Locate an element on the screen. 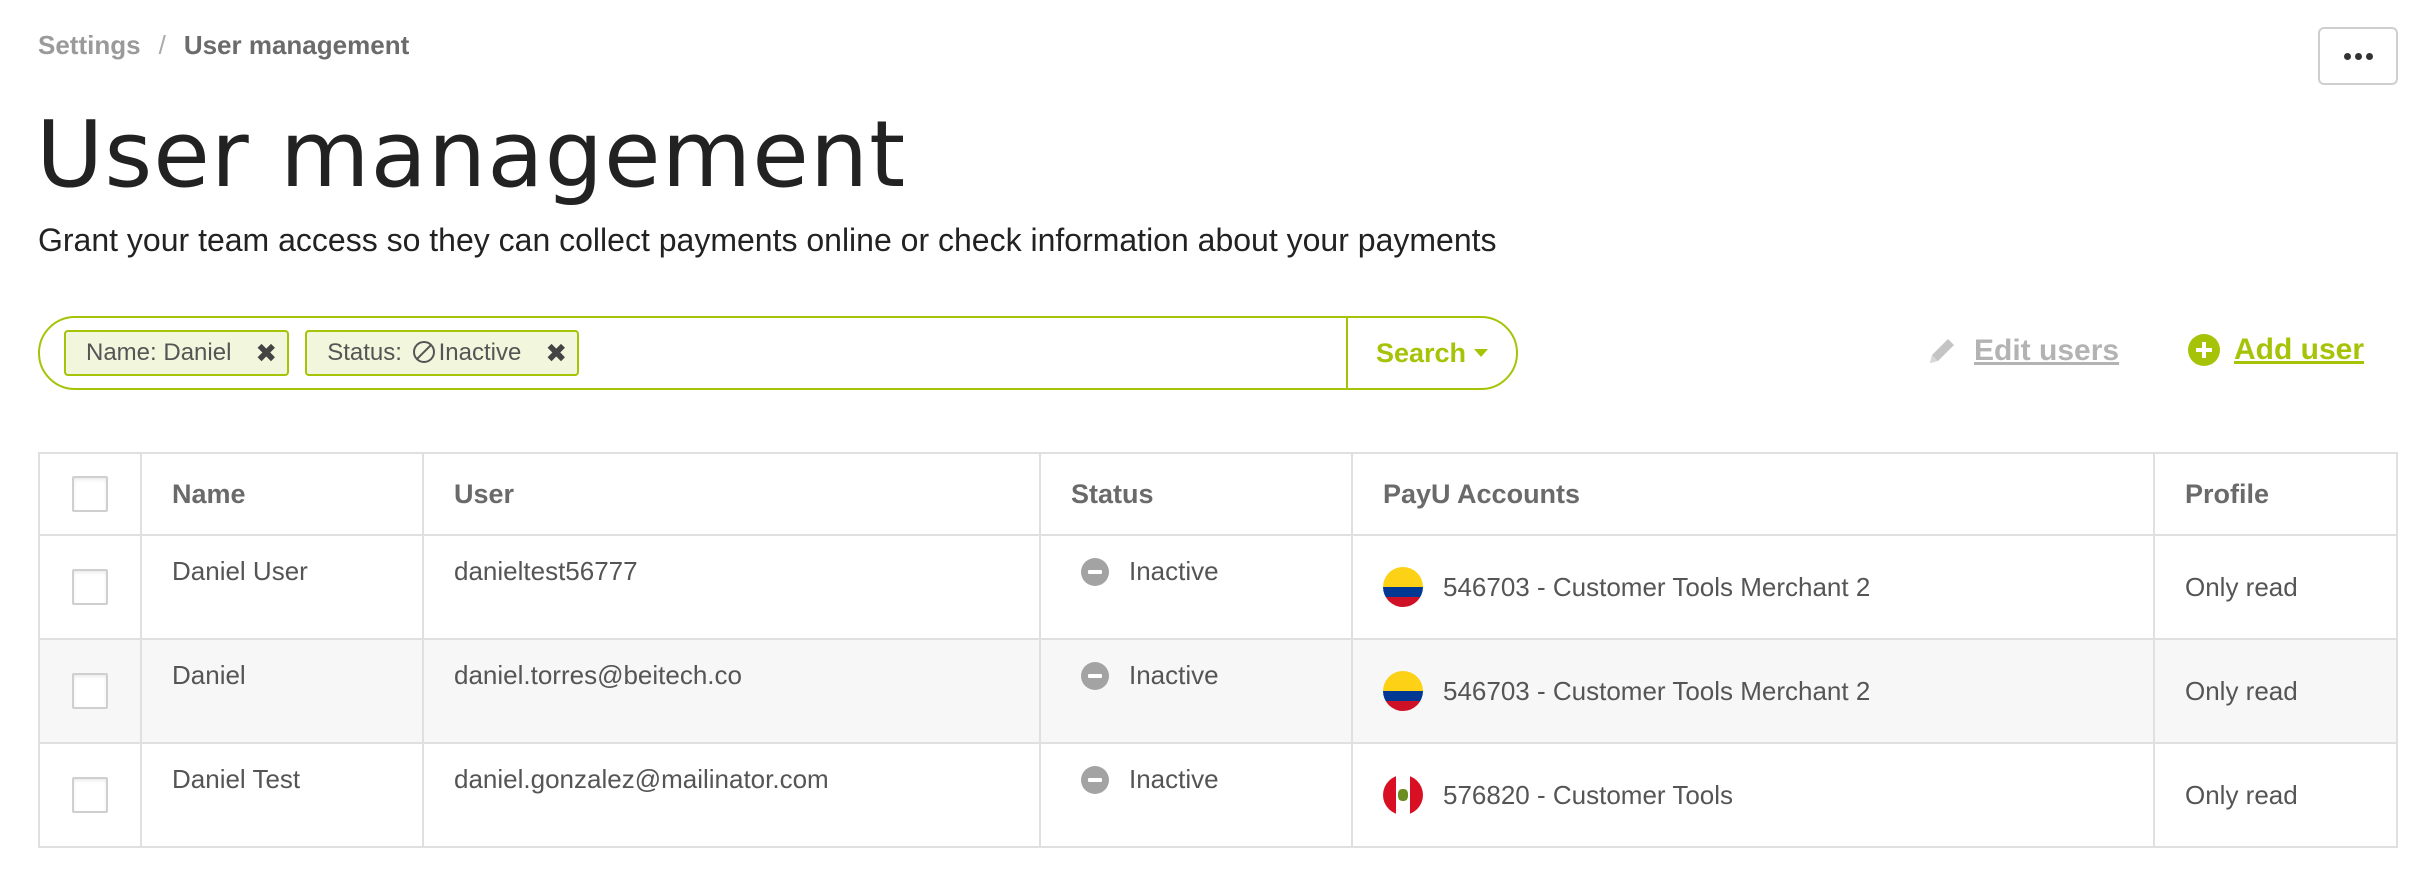 This screenshot has height=886, width=2428. filter-chips: Name: Daniel ✖ Status: Inactive ✖ is located at coordinates (693, 353).